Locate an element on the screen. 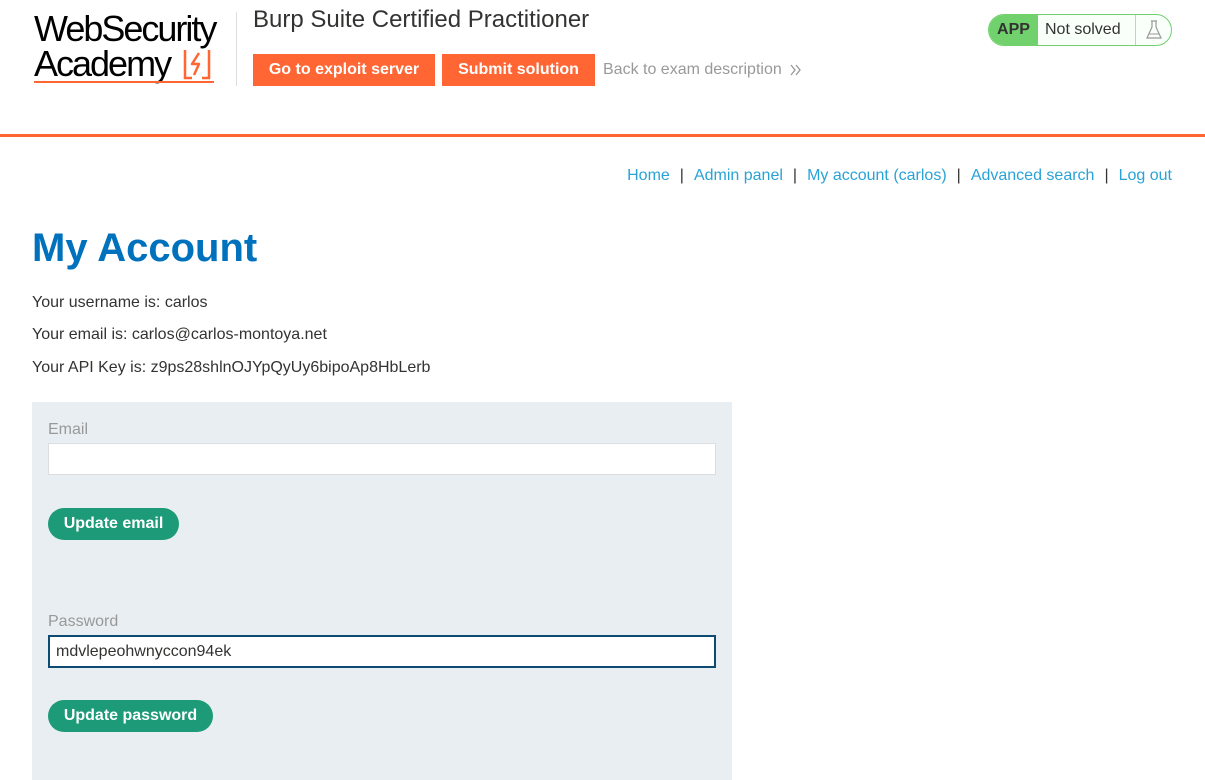  header-divider is located at coordinates (236, 49).